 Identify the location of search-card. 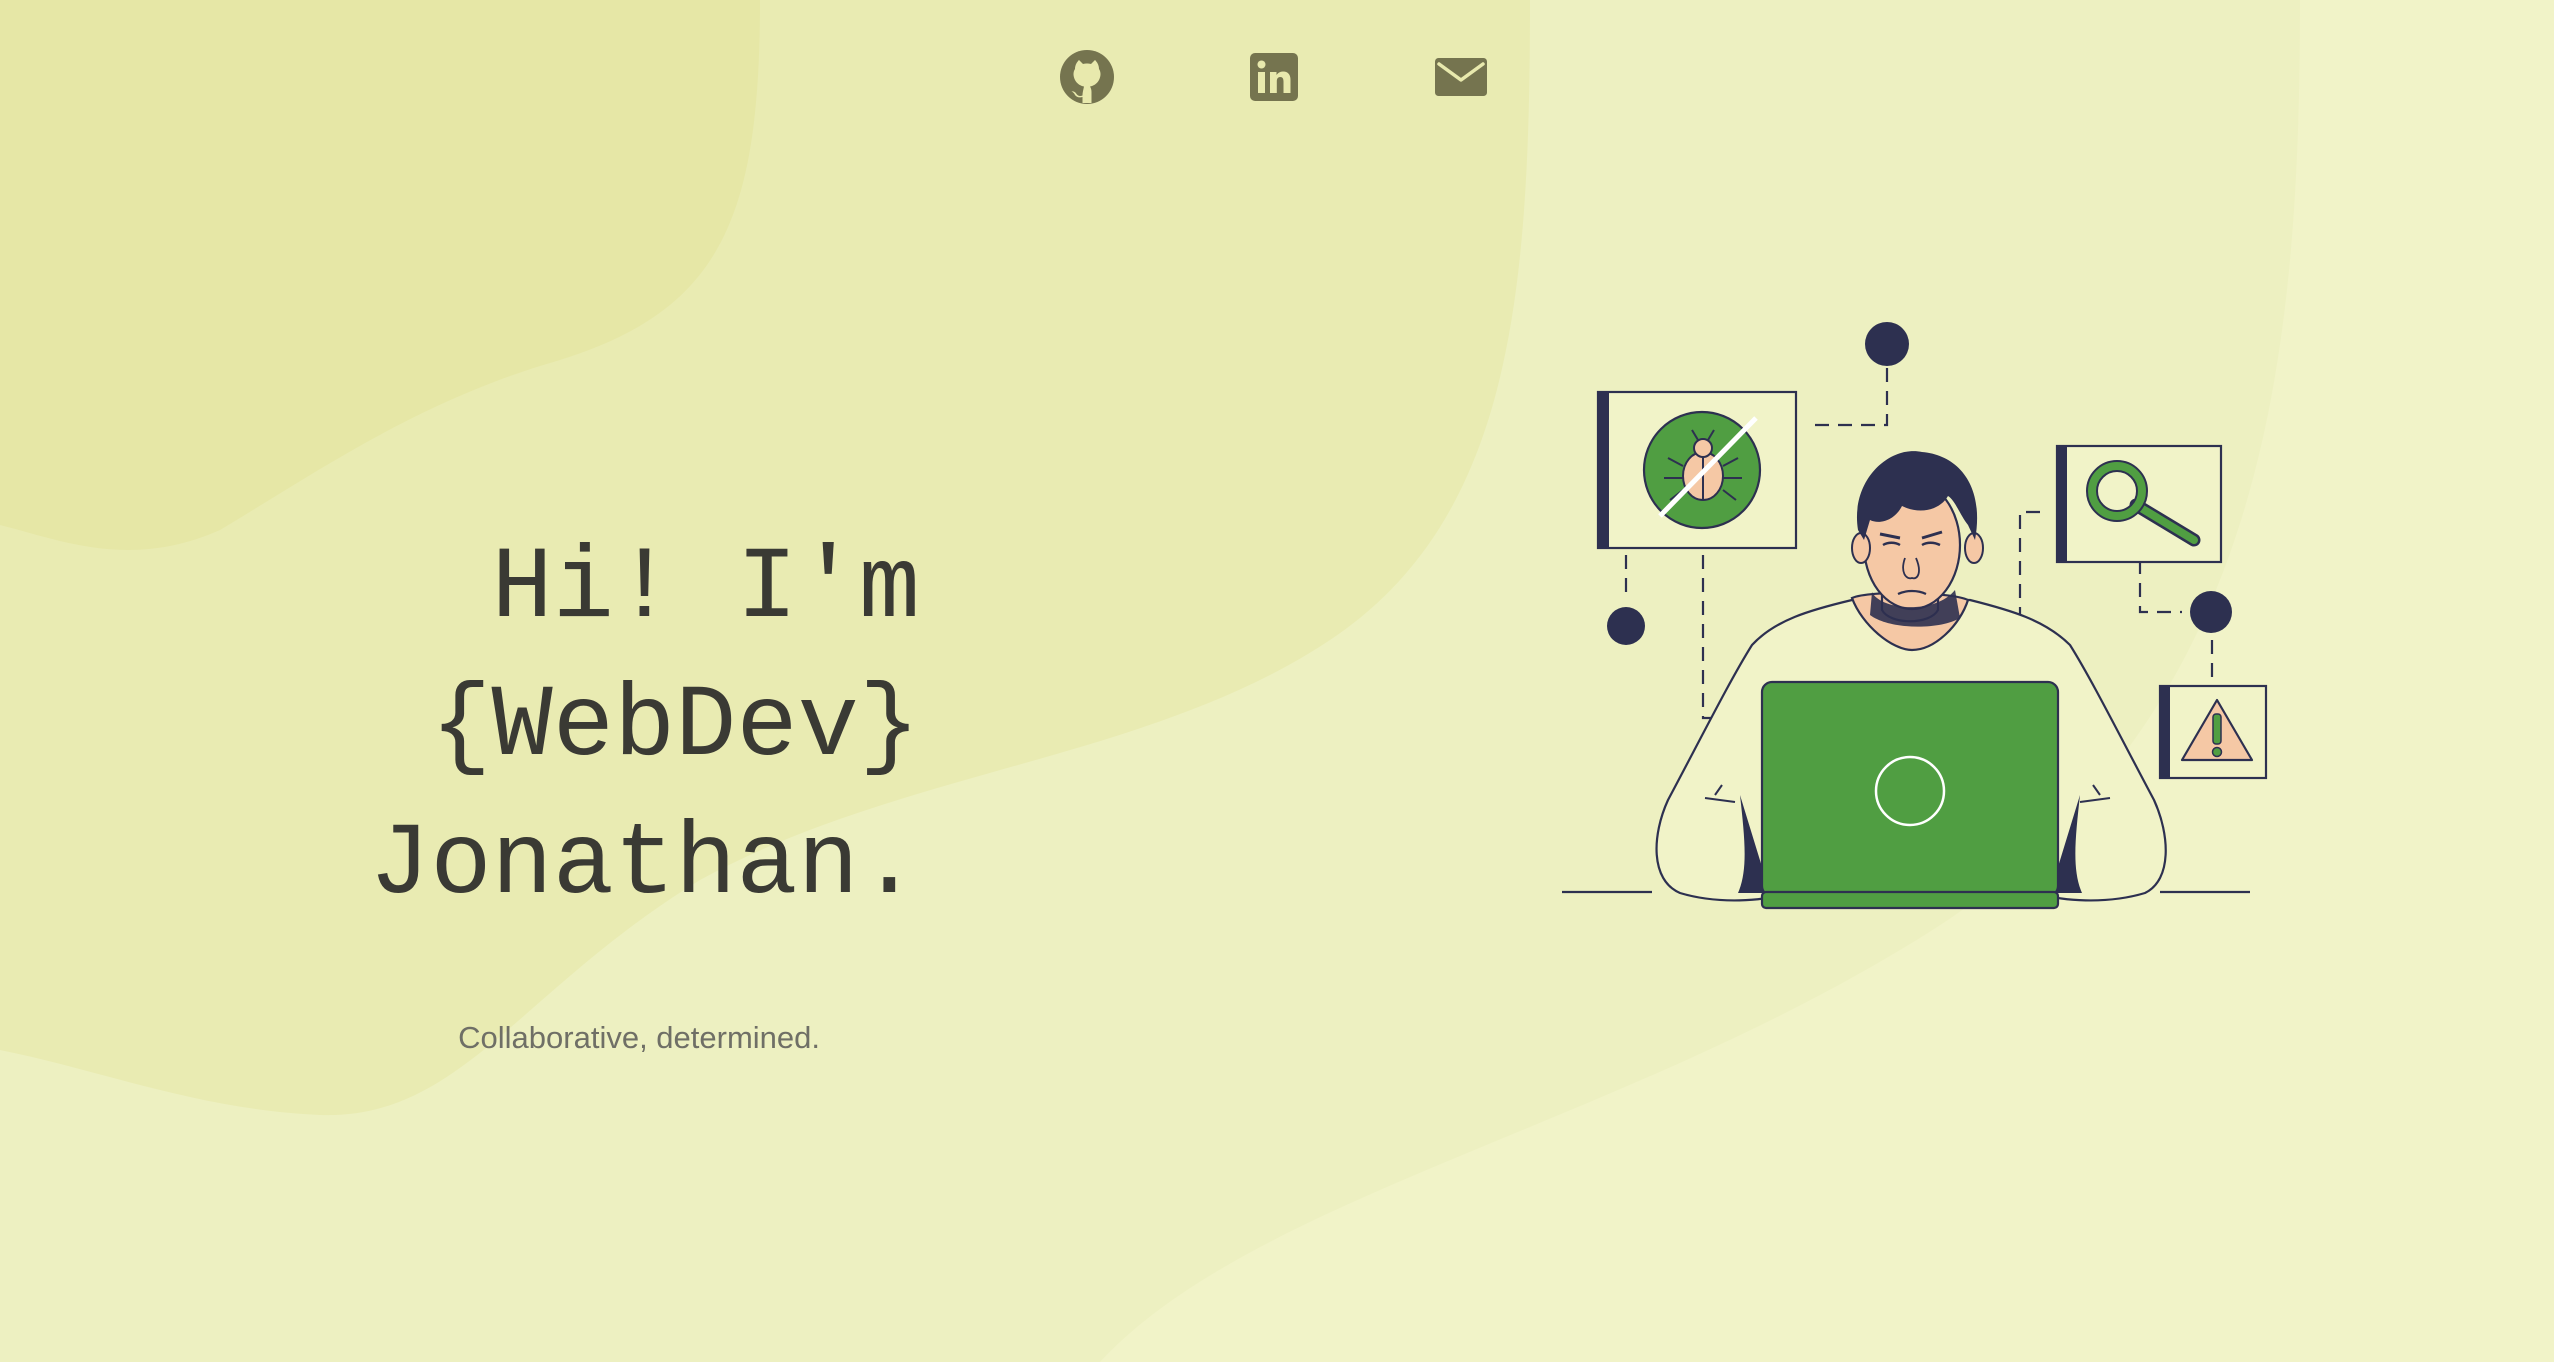
(2139, 504).